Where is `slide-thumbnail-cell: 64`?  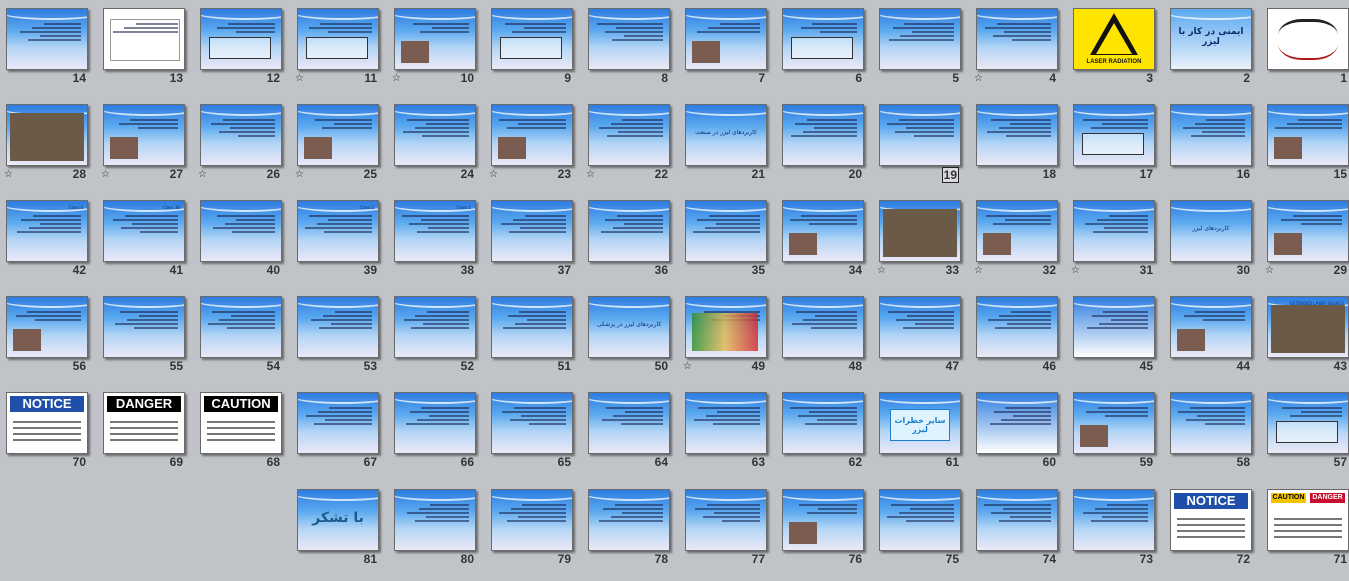 slide-thumbnail-cell: 64 is located at coordinates (631, 435).